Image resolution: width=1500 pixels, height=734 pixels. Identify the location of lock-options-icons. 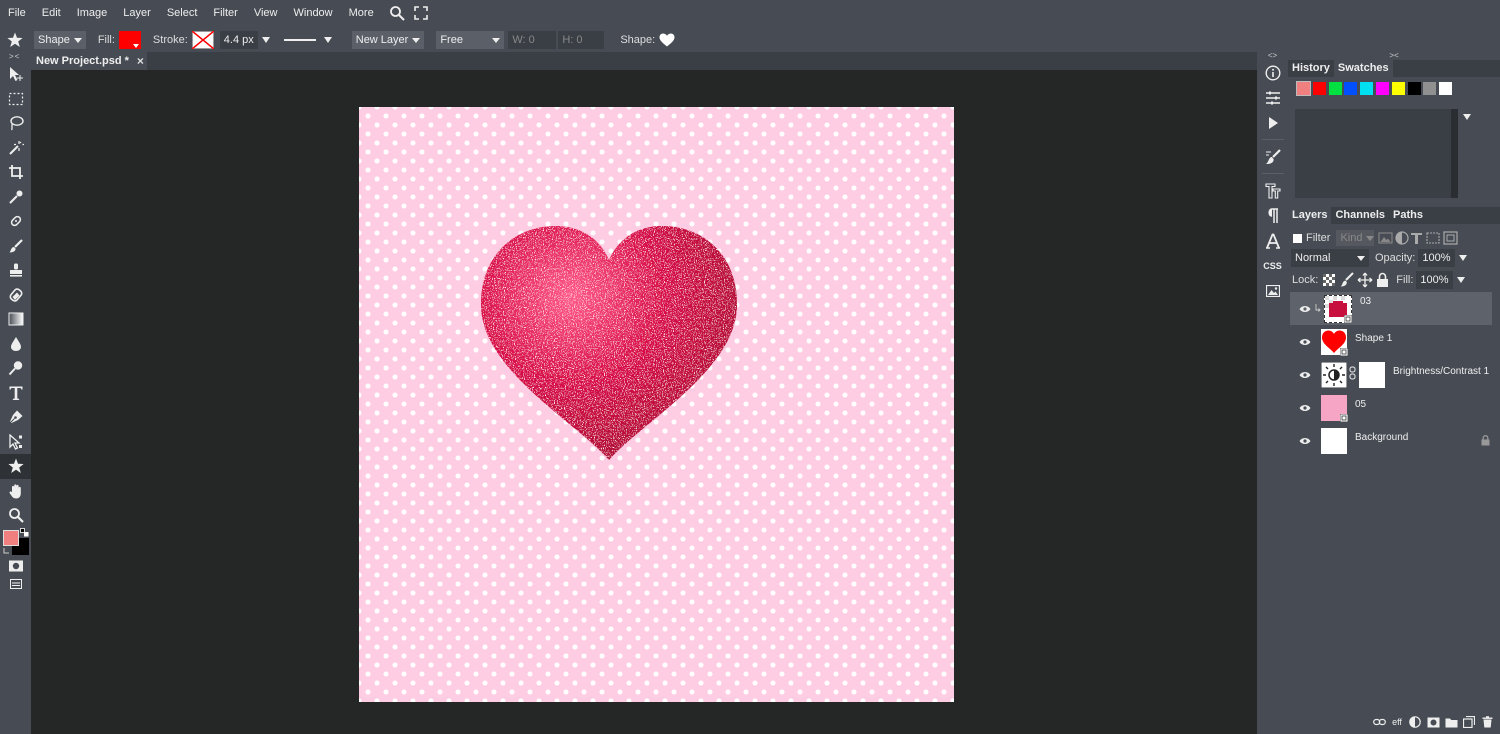
(1356, 280).